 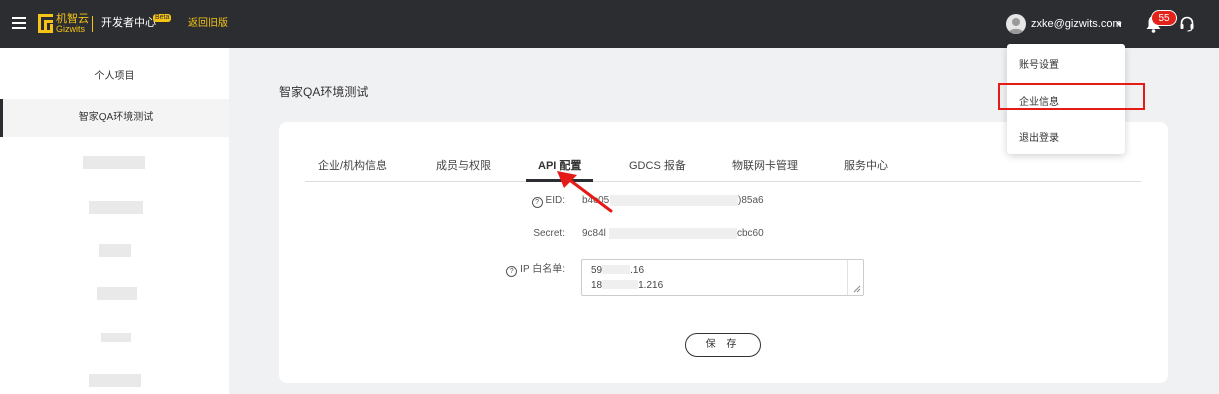 What do you see at coordinates (722, 277) in the screenshot?
I see `ip-whitelist-textarea: 59.16 18 1.216` at bounding box center [722, 277].